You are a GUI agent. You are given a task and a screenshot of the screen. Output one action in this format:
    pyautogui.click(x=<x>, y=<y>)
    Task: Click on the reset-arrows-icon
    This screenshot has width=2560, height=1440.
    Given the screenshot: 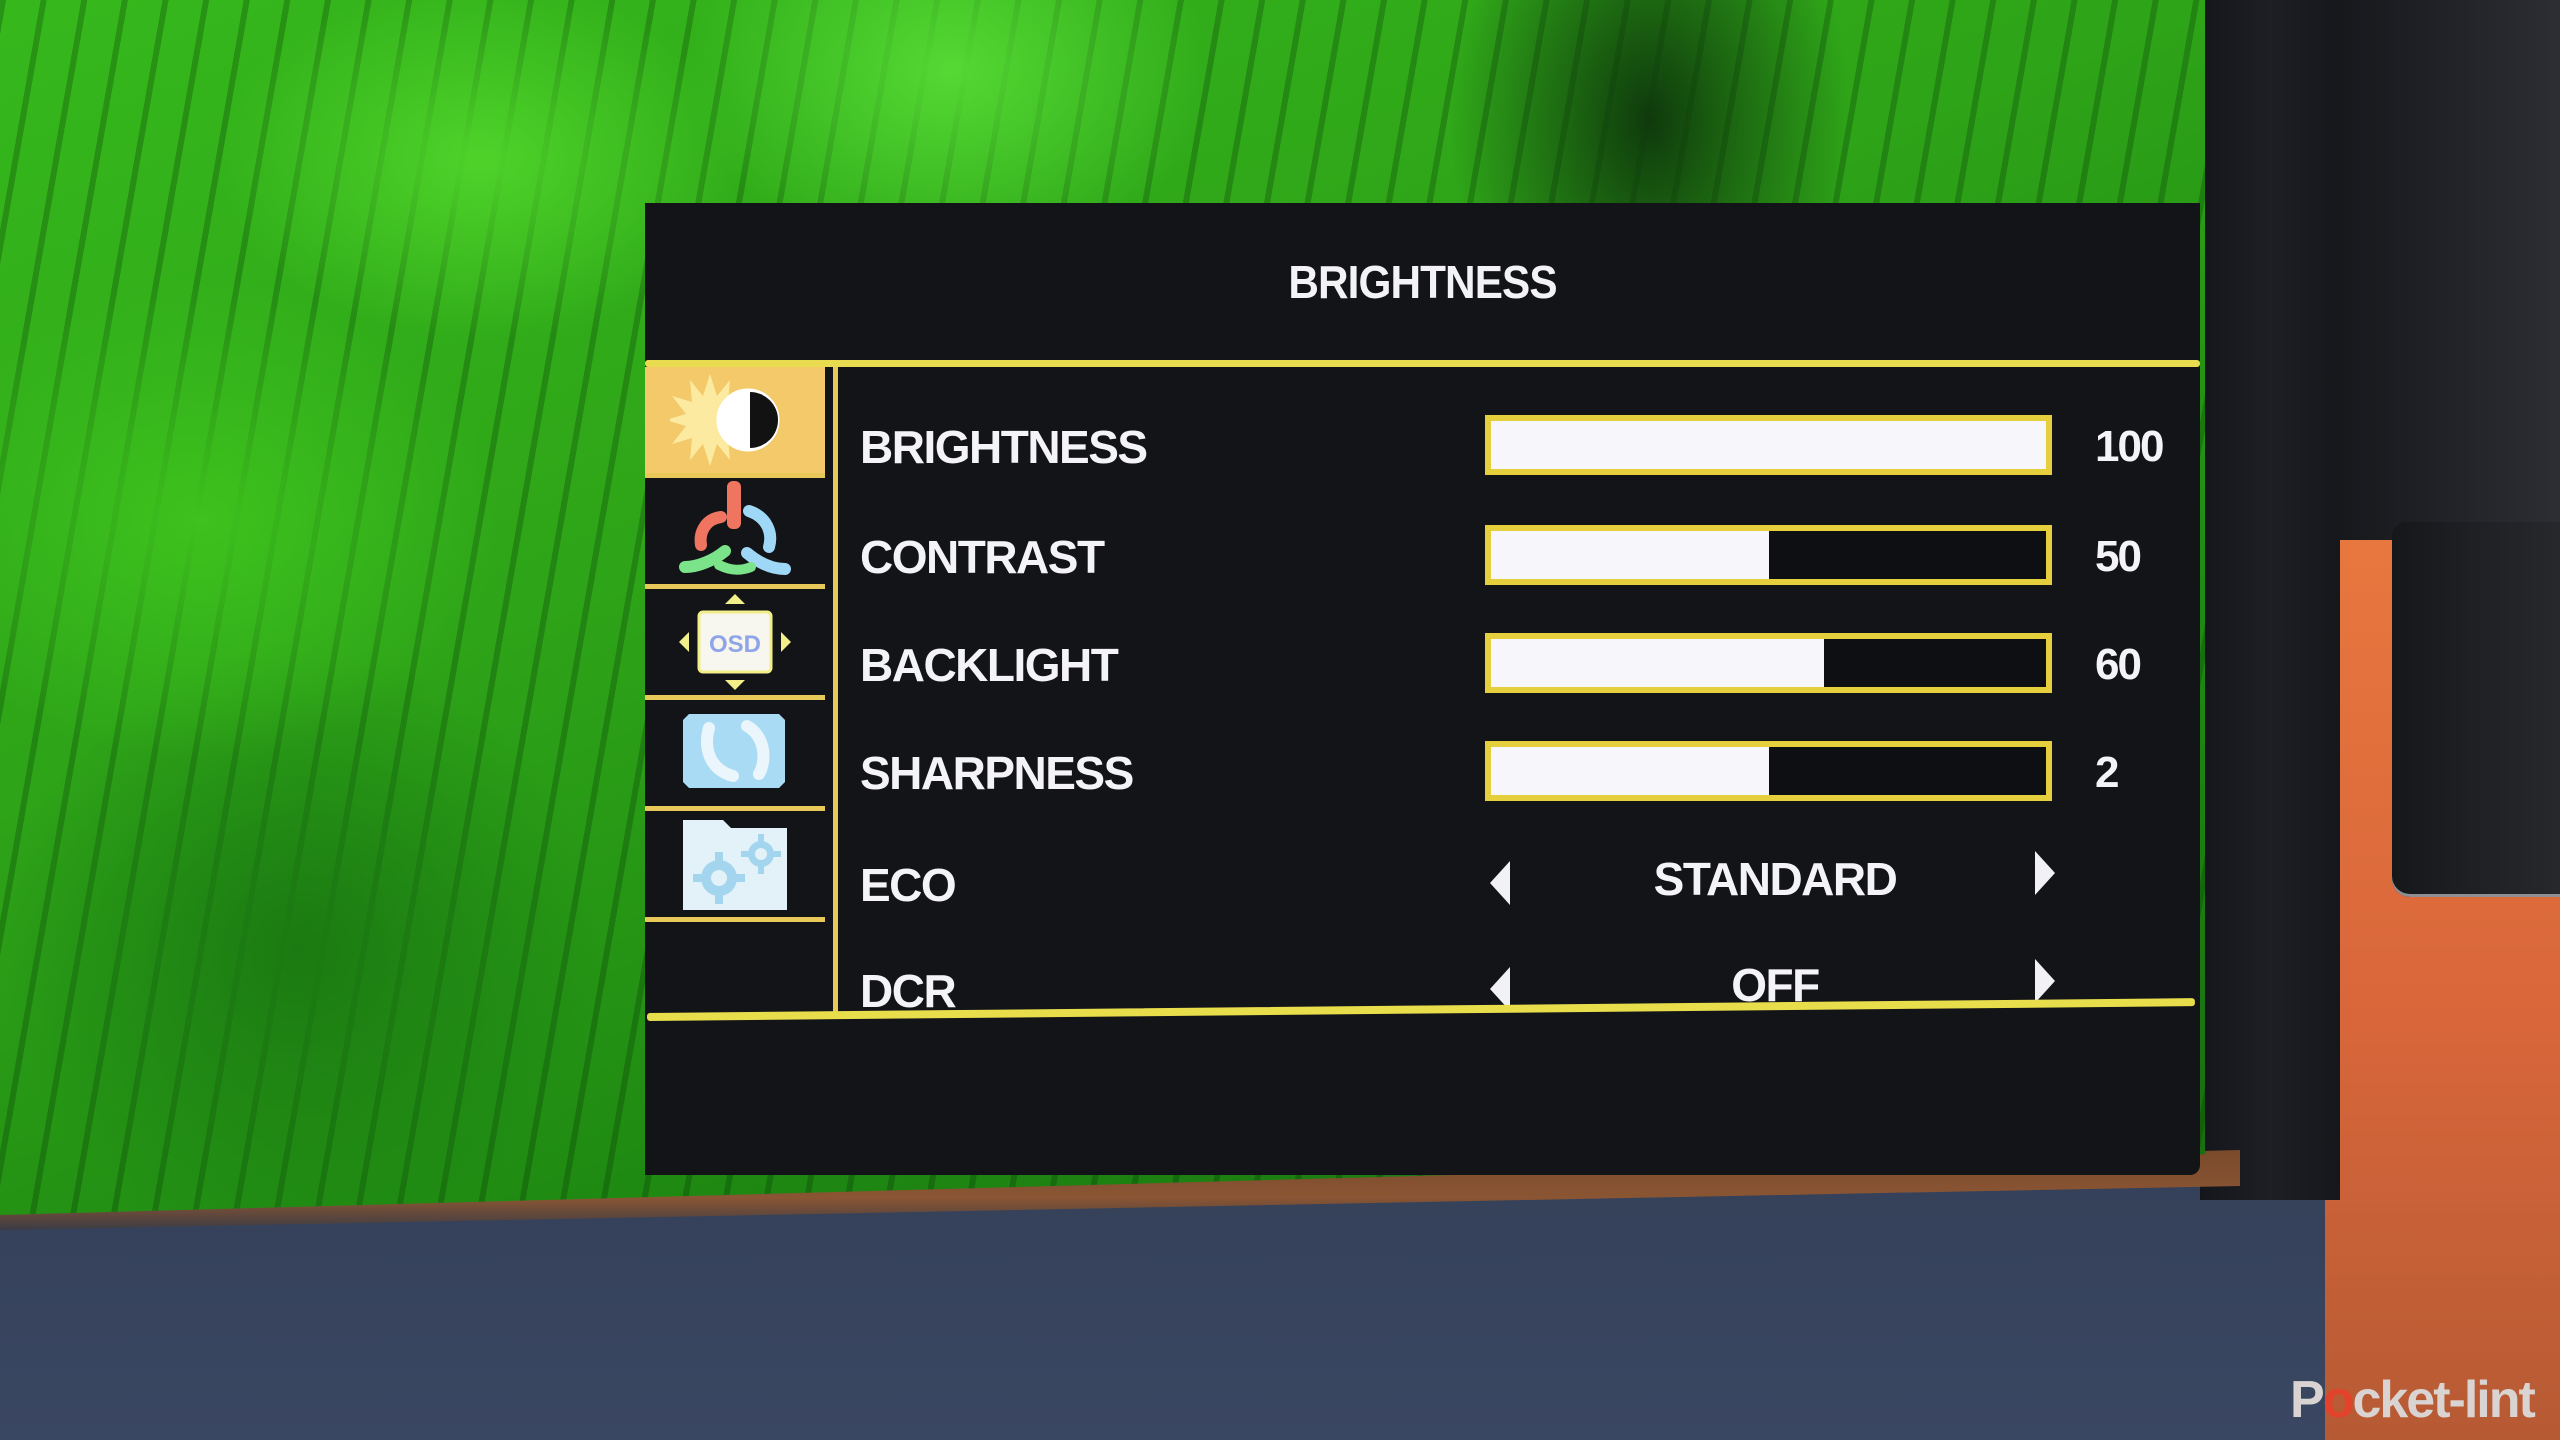 What is the action you would take?
    pyautogui.click(x=734, y=751)
    